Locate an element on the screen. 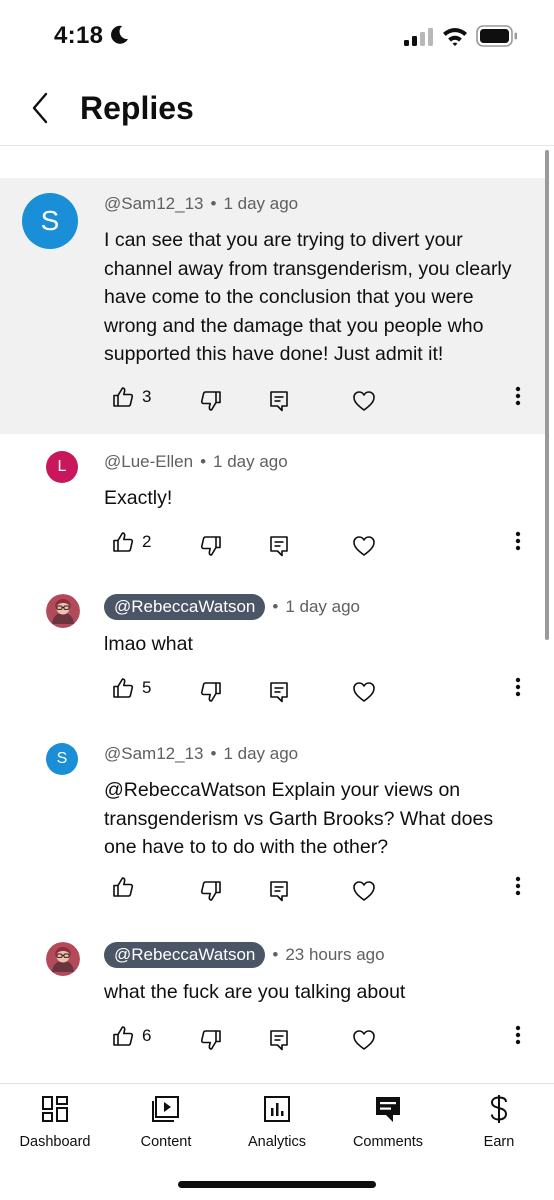 The height and width of the screenshot is (1200, 554). like-button: 3 is located at coordinates (131, 397).